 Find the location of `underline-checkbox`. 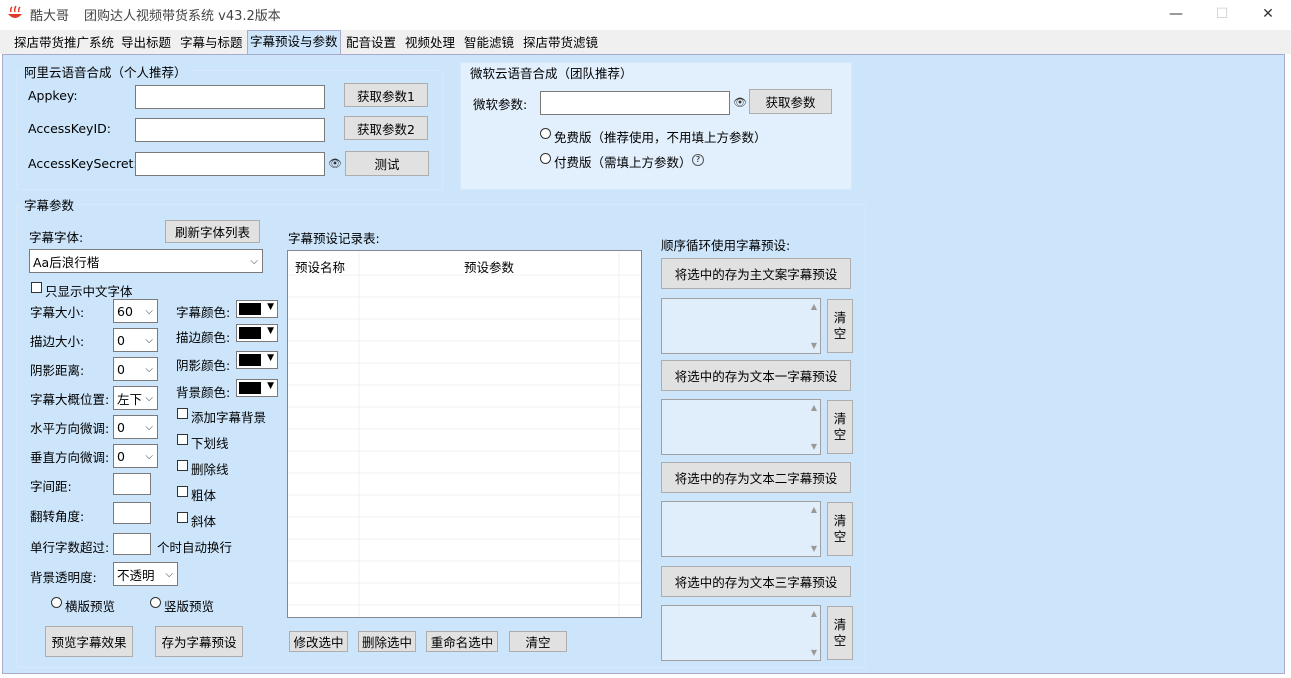

underline-checkbox is located at coordinates (182, 439).